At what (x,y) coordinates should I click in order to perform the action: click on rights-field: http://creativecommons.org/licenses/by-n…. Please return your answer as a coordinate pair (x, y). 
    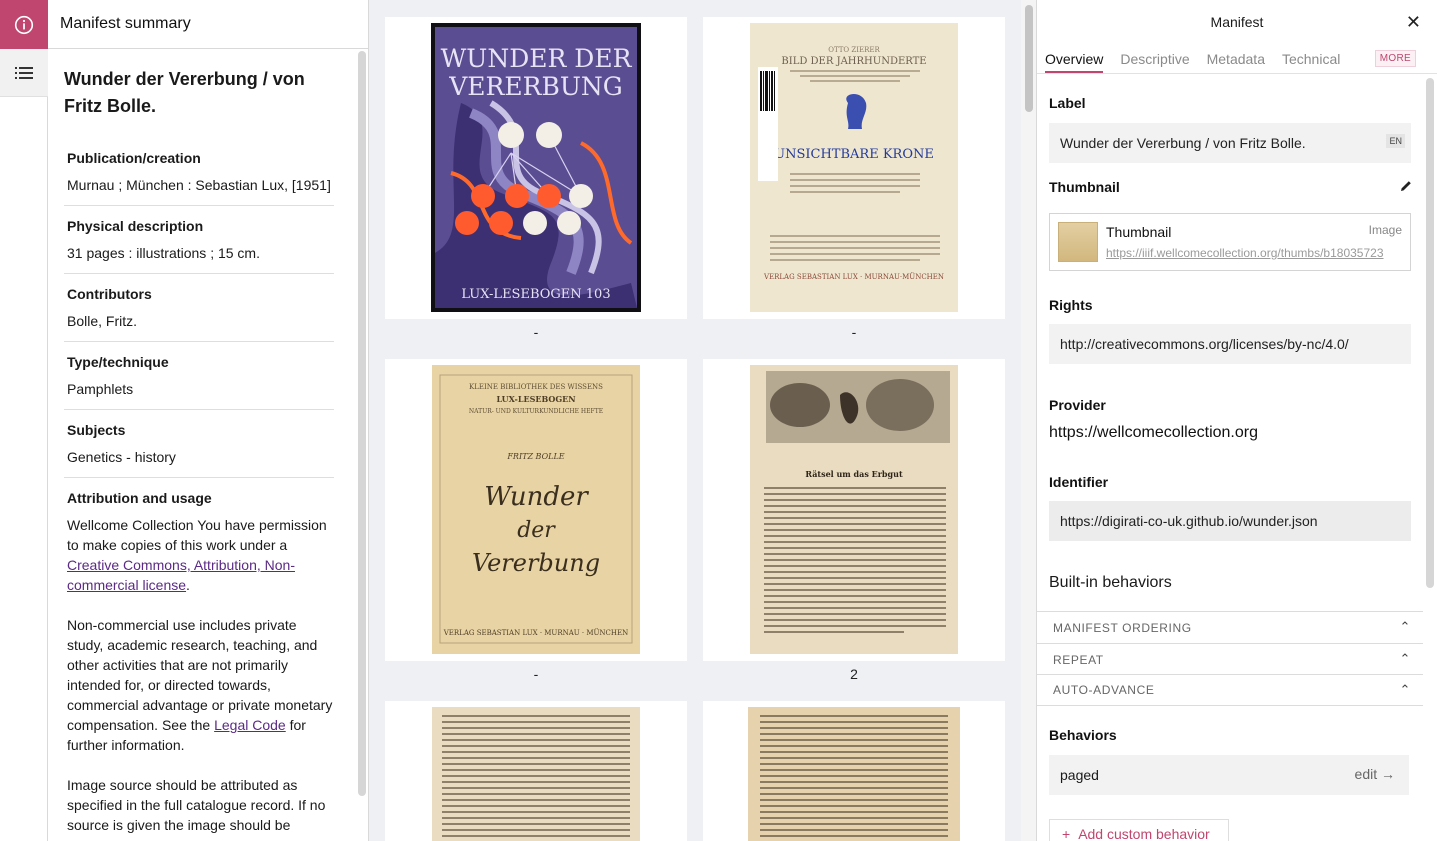
    Looking at the image, I should click on (1230, 344).